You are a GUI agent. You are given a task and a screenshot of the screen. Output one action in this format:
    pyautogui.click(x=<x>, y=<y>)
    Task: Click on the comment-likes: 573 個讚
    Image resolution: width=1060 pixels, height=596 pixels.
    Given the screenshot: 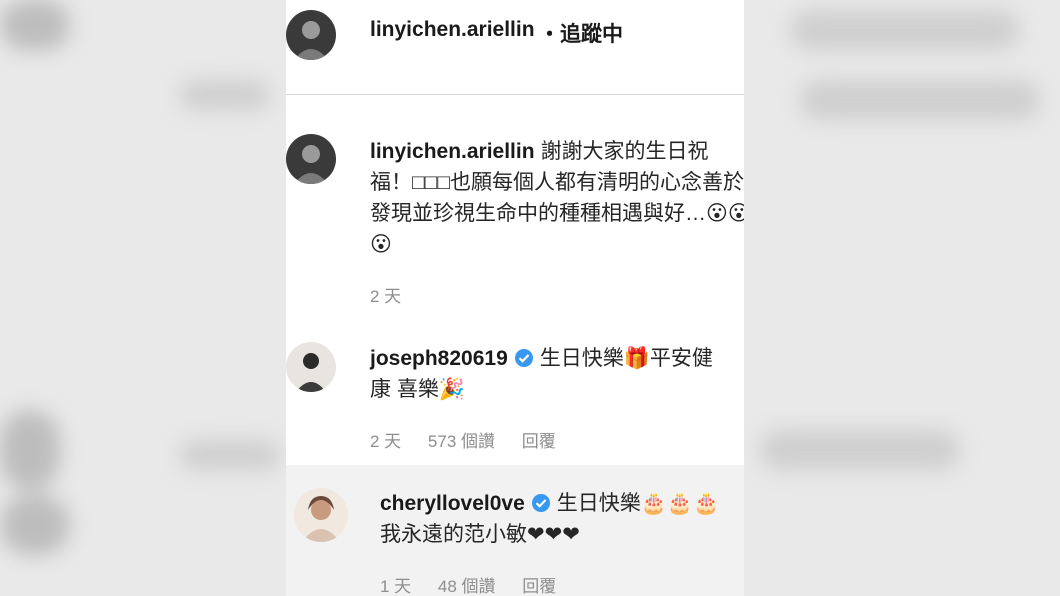 What is the action you would take?
    pyautogui.click(x=461, y=441)
    